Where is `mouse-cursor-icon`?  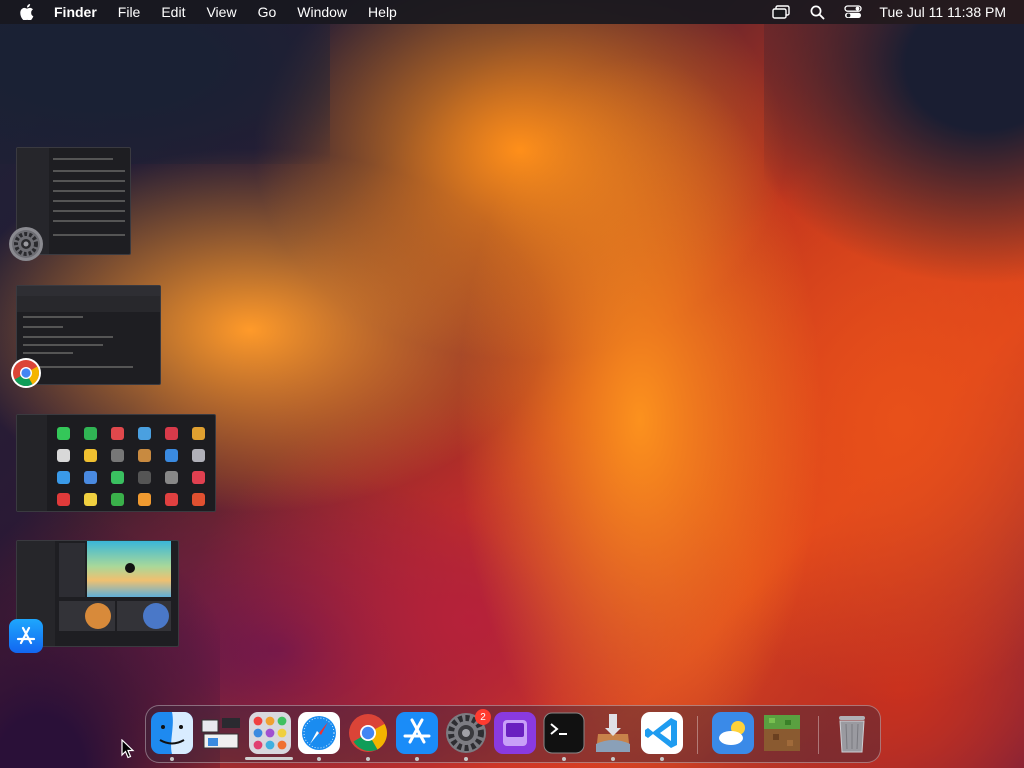
mouse-cursor-icon is located at coordinates (128, 751).